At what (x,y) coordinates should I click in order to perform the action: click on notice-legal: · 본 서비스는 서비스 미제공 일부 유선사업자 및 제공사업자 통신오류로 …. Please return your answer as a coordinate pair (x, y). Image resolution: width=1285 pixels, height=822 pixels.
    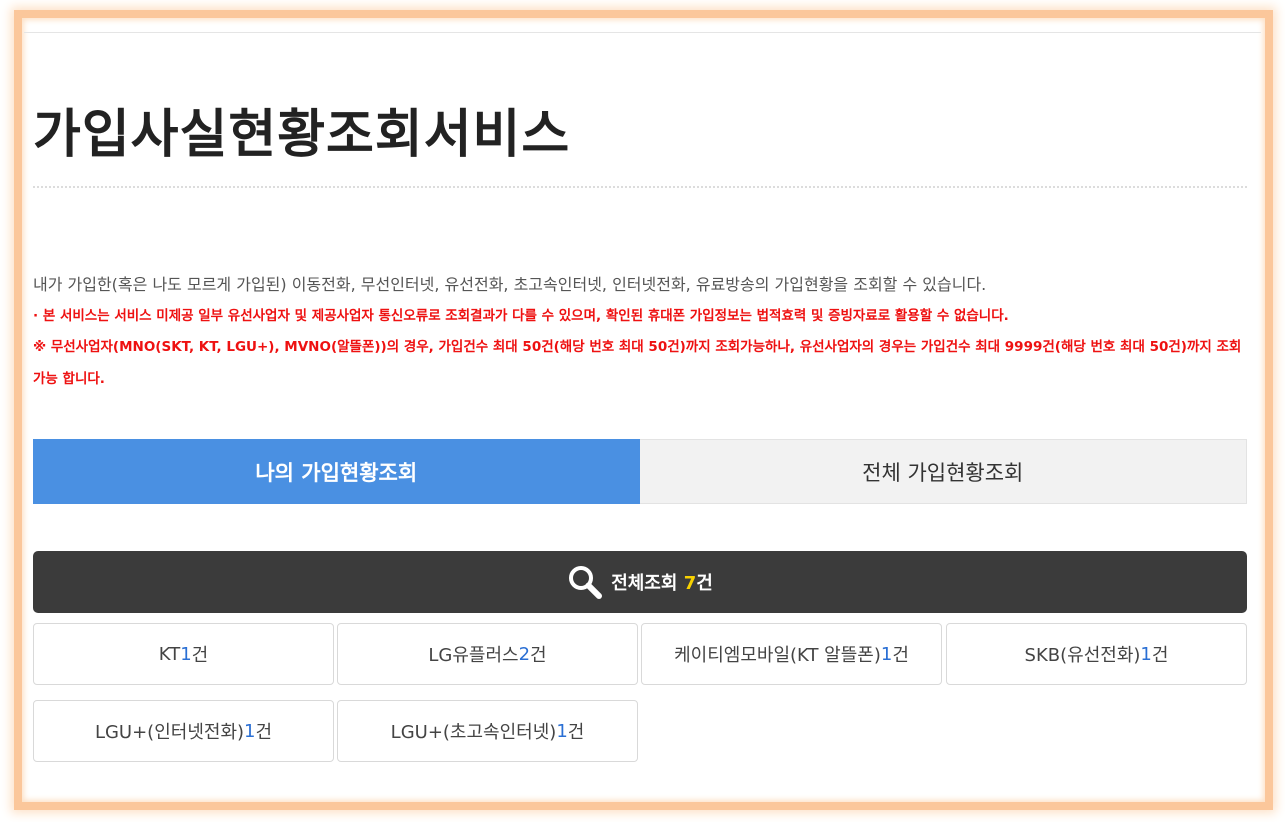
    Looking at the image, I should click on (521, 316).